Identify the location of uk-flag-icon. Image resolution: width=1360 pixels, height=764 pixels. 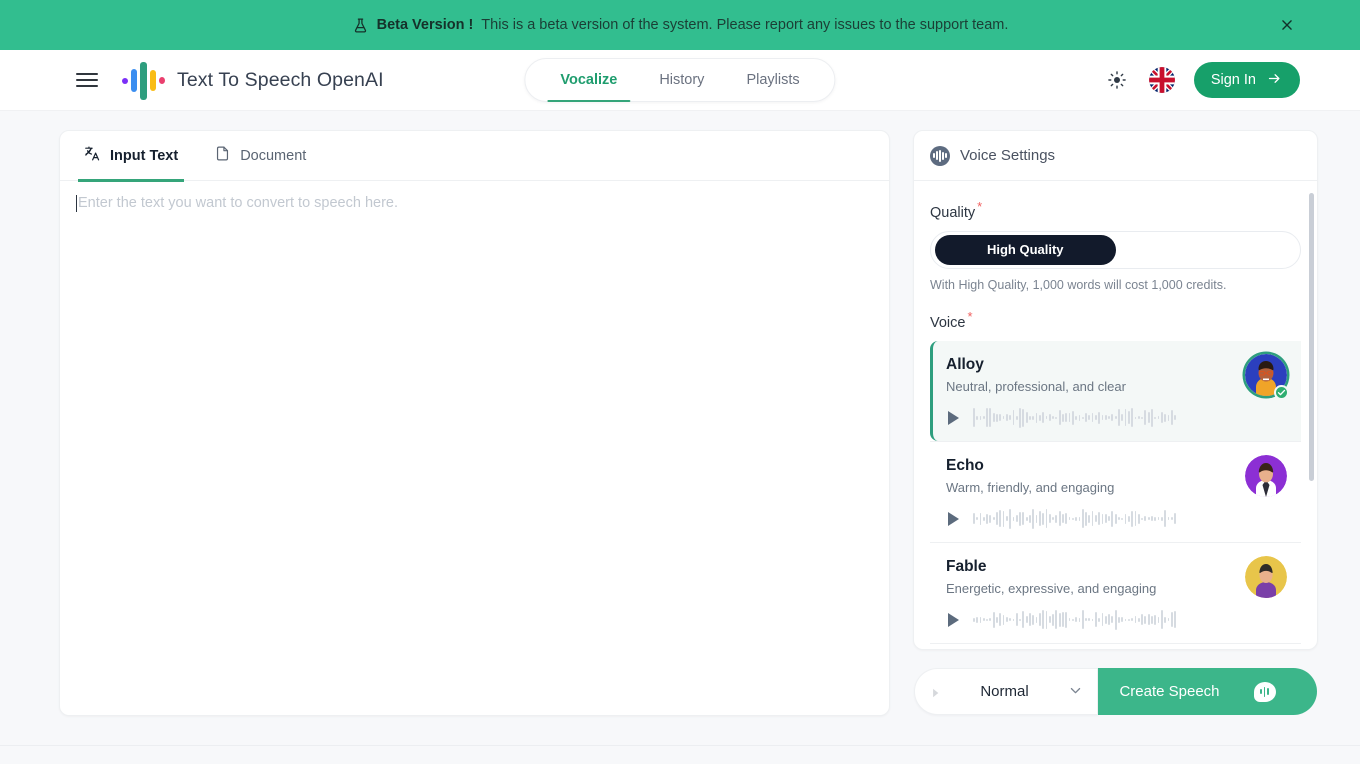
(1161, 80).